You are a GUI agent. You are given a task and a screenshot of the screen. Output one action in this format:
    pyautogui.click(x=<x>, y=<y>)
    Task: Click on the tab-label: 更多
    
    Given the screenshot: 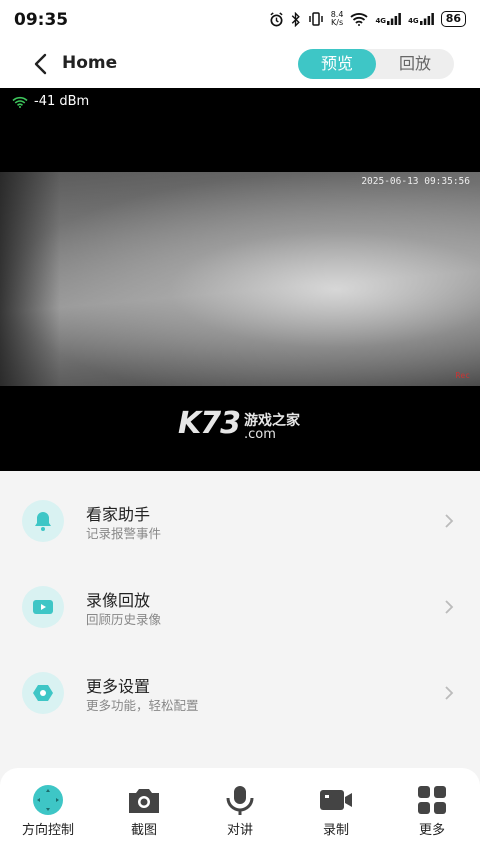 What is the action you would take?
    pyautogui.click(x=431, y=830)
    